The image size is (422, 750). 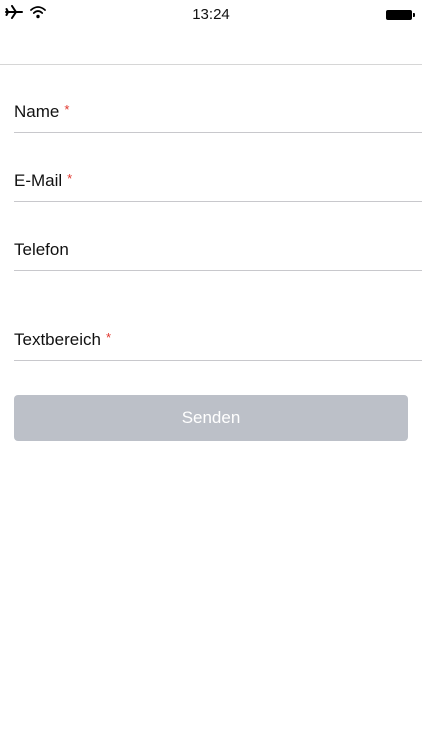 What do you see at coordinates (211, 418) in the screenshot?
I see `send-button: Senden` at bounding box center [211, 418].